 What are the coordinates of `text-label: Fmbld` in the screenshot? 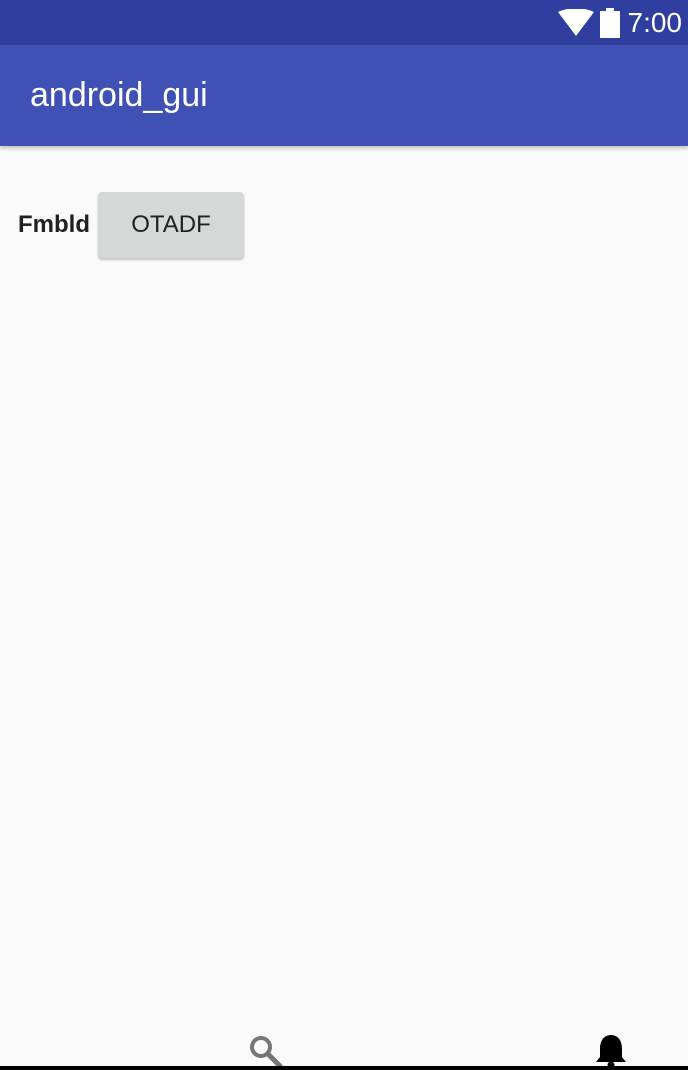 It's located at (54, 224).